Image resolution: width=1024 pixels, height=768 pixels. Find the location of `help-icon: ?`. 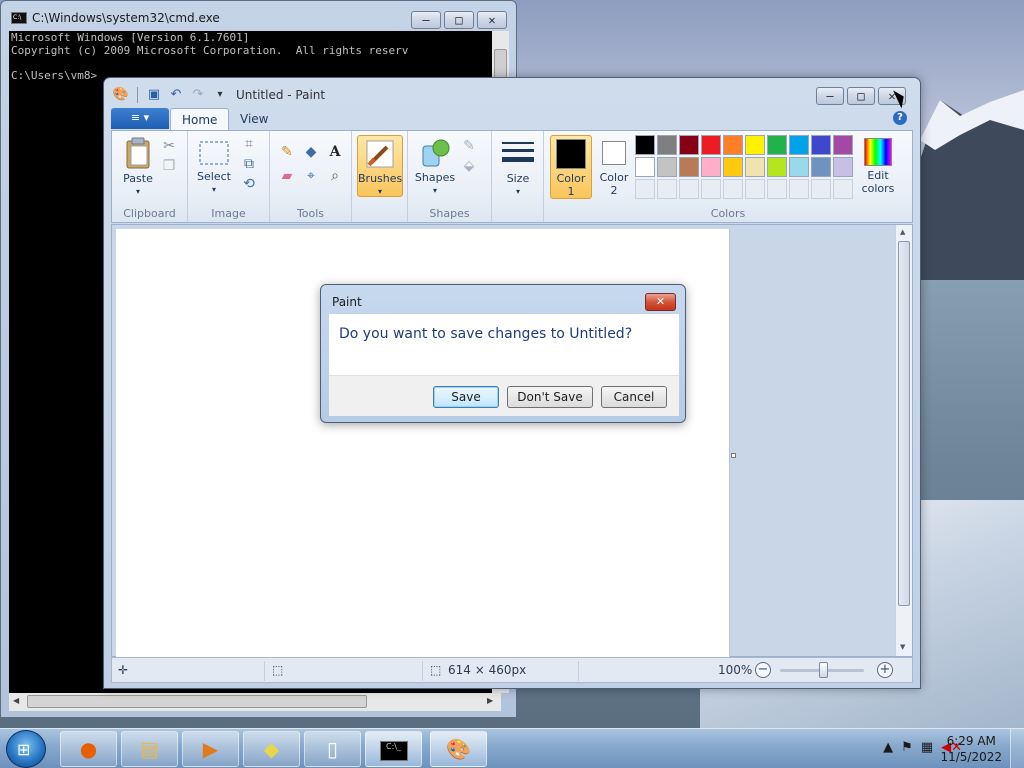

help-icon: ? is located at coordinates (900, 118).